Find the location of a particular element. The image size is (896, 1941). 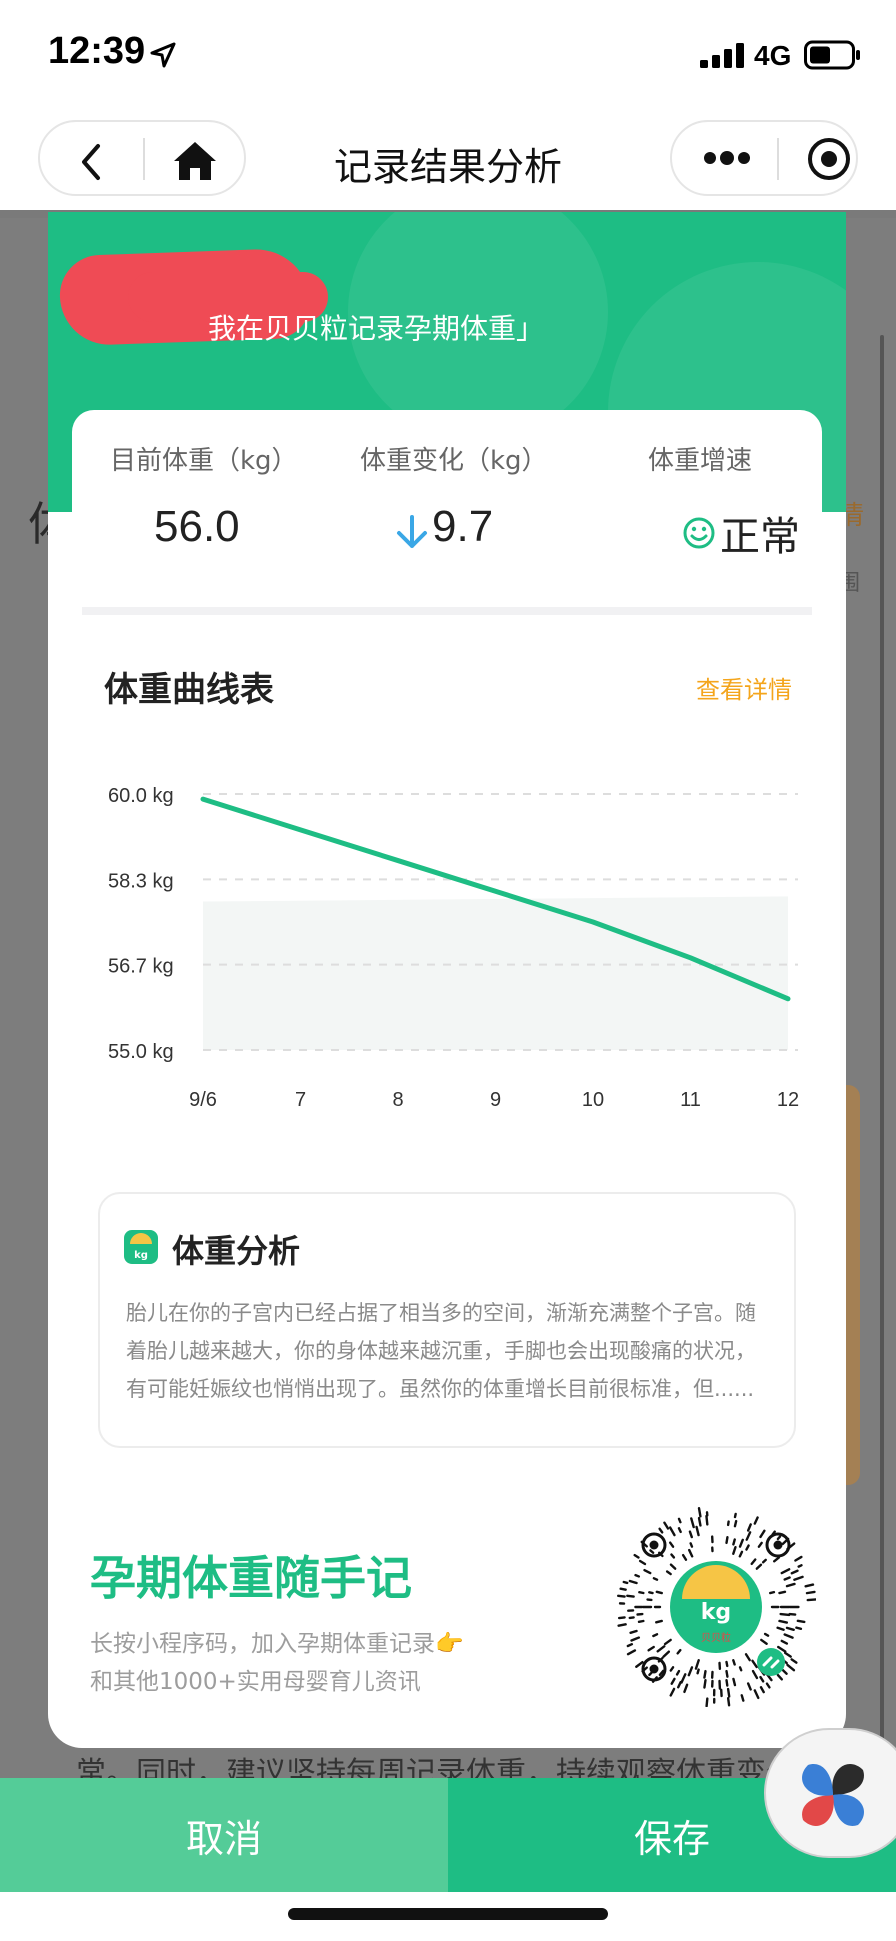

location-arrow-icon is located at coordinates (163, 55).